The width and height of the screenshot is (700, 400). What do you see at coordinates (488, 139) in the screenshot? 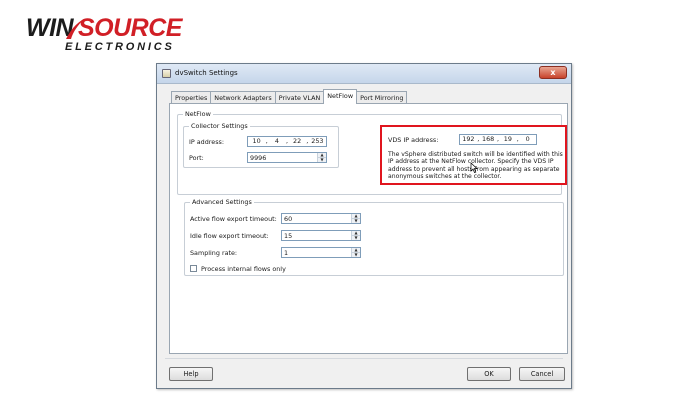
I see `vds-ip-octet-2: 168` at bounding box center [488, 139].